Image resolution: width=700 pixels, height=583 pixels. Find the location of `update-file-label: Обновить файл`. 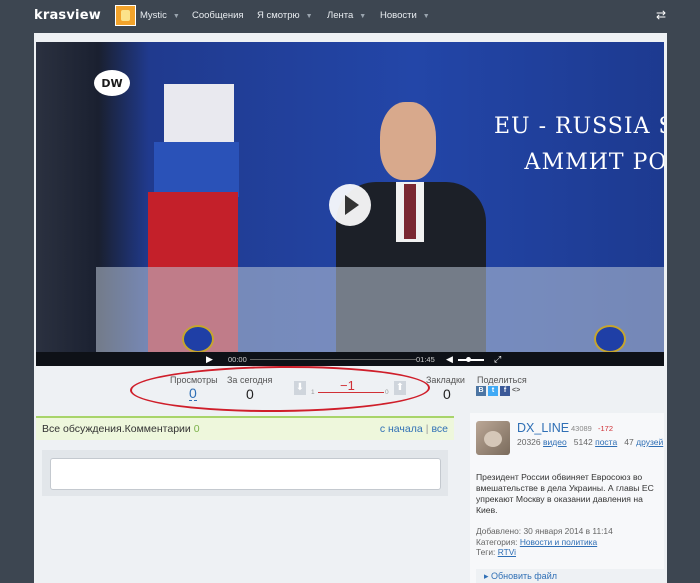

update-file-label: Обновить файл is located at coordinates (524, 576).